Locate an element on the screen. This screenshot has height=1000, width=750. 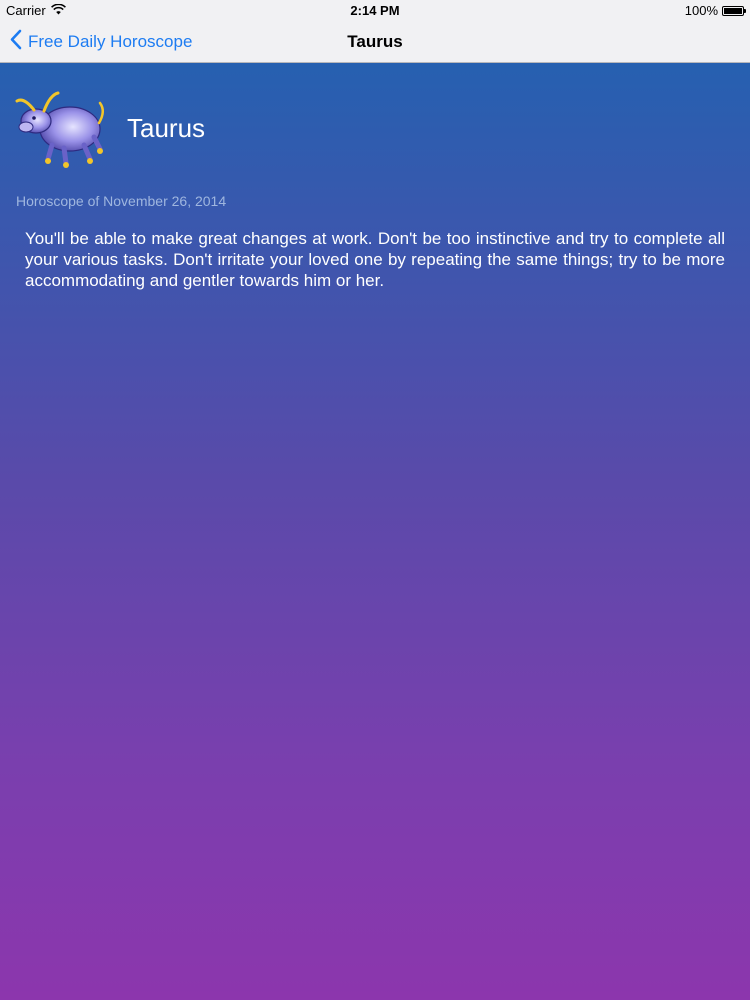
taurus-bull-icon is located at coordinates (61, 127).